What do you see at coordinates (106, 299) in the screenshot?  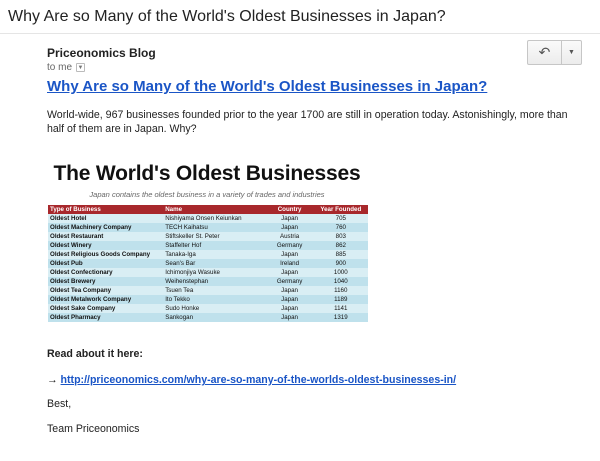 I see `business-type-cell: Oldest Metalwork Company` at bounding box center [106, 299].